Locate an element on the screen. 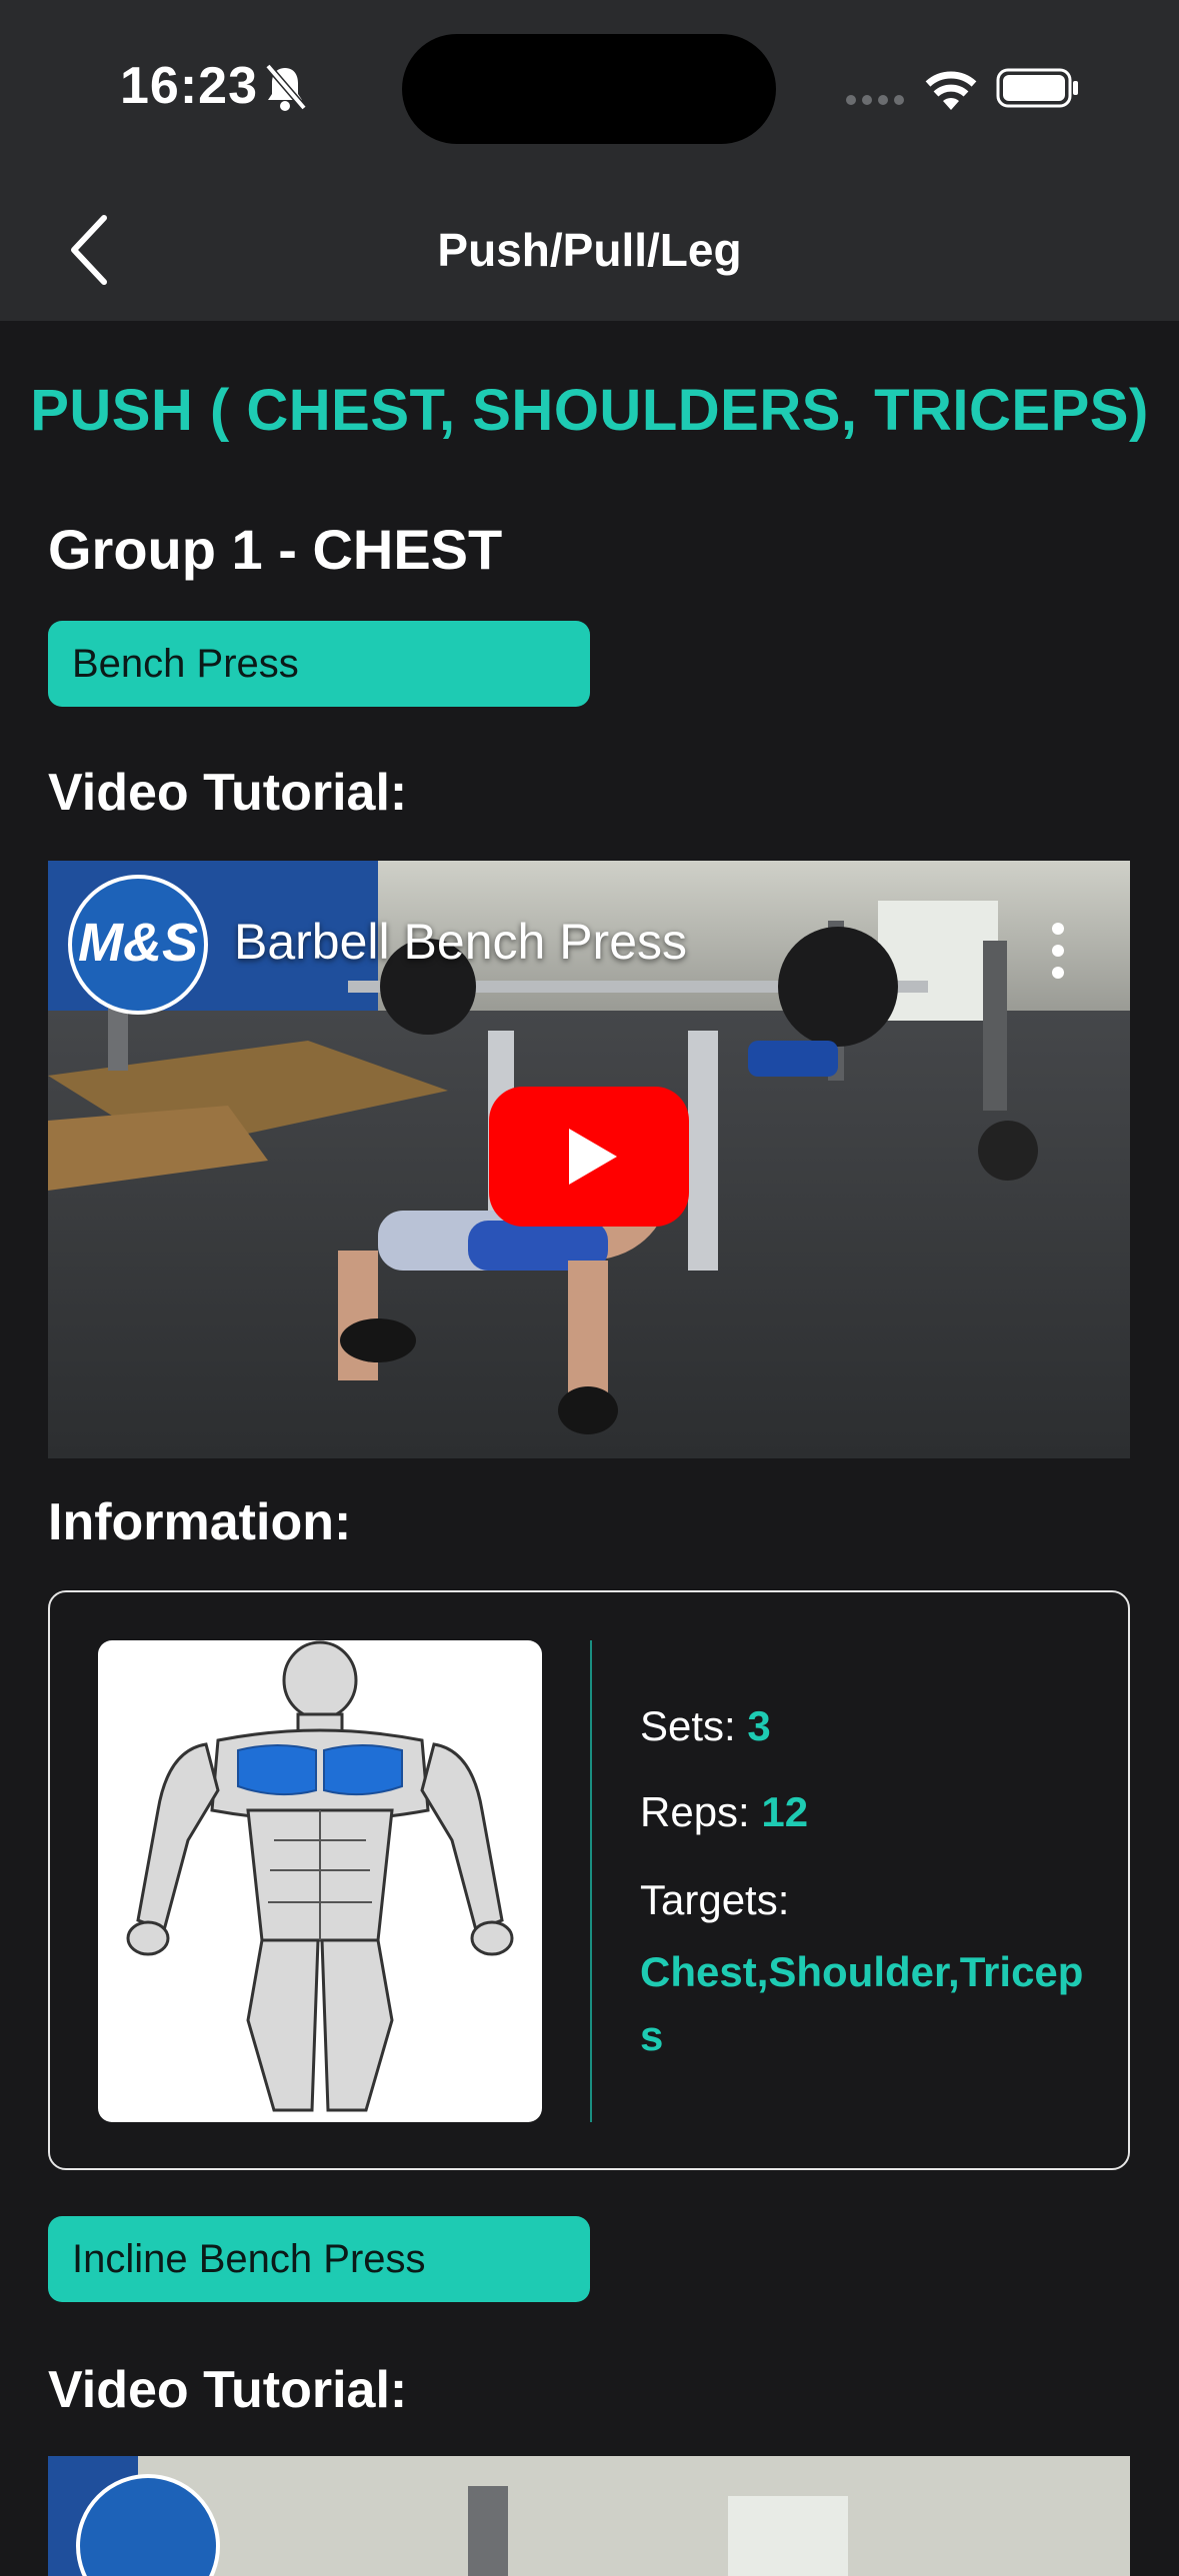 The height and width of the screenshot is (2576, 1179). group-title: Group 1 - CHEST is located at coordinates (275, 549).